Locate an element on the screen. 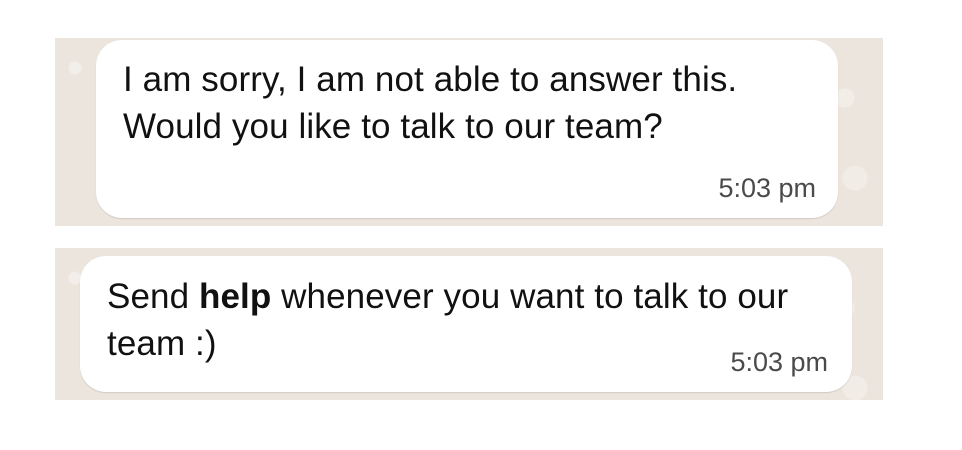  message-keyword: help is located at coordinates (235, 296).